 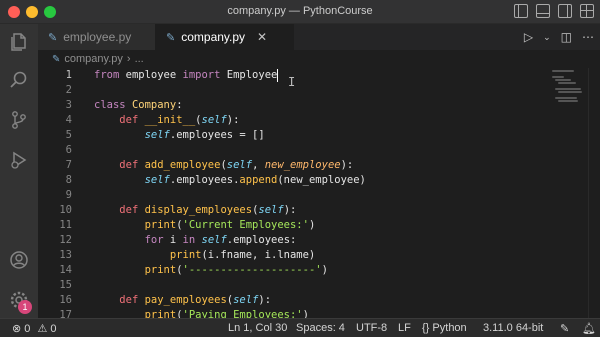 I want to click on code-line: 4 def __init__(self):, so click(x=298, y=120).